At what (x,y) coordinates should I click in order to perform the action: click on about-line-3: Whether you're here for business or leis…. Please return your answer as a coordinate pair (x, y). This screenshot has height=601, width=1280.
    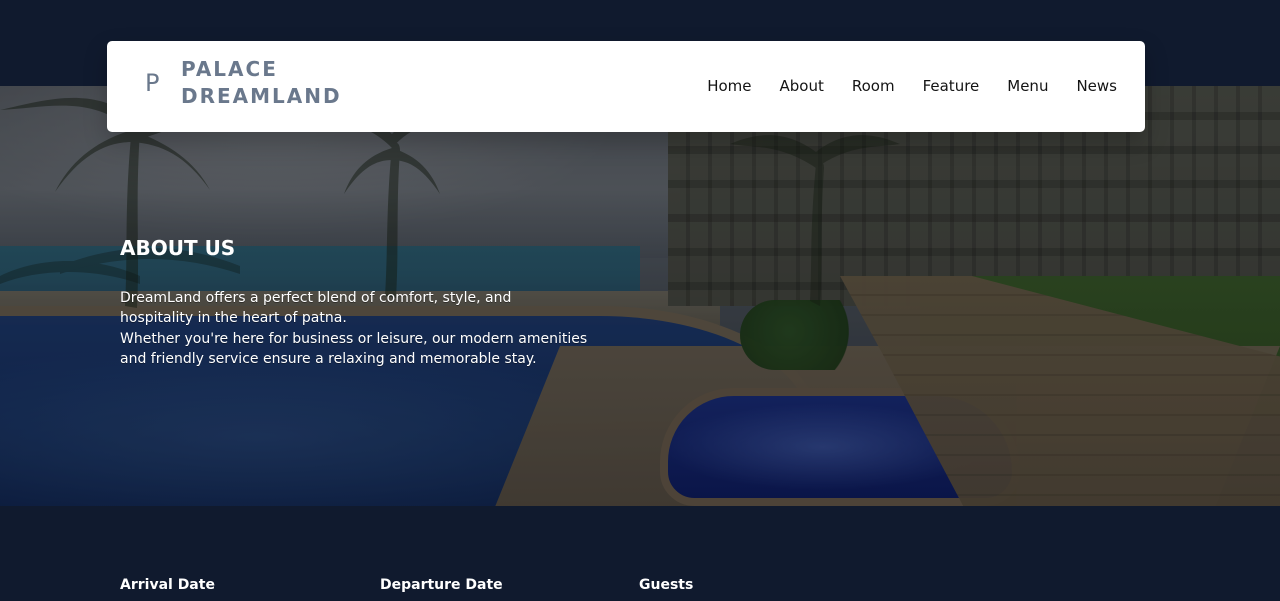
    Looking at the image, I should click on (354, 338).